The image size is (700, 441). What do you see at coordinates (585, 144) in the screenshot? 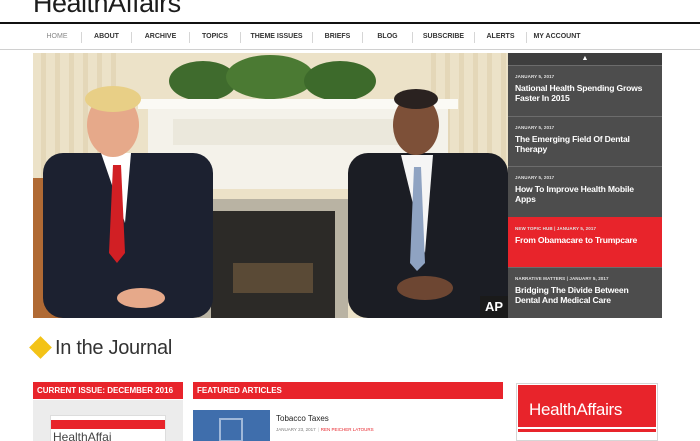
I see `headline-title: The Emerging Field Of Dental Therapy` at bounding box center [585, 144].